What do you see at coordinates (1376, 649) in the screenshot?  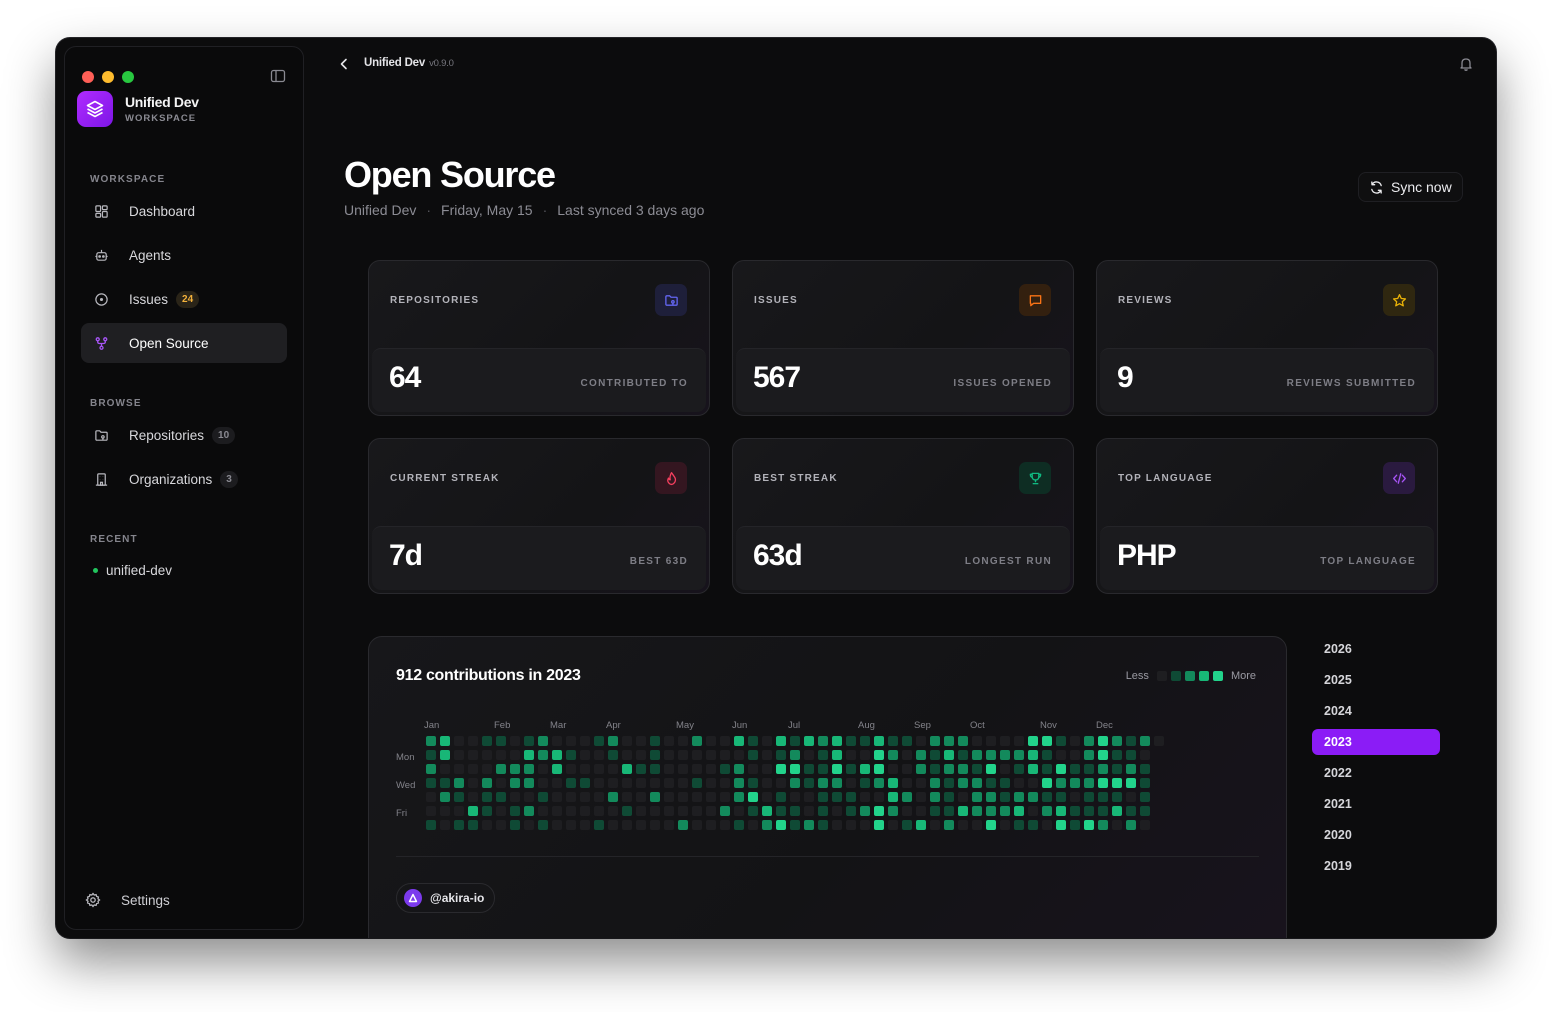 I see `year-item-2026: 2026` at bounding box center [1376, 649].